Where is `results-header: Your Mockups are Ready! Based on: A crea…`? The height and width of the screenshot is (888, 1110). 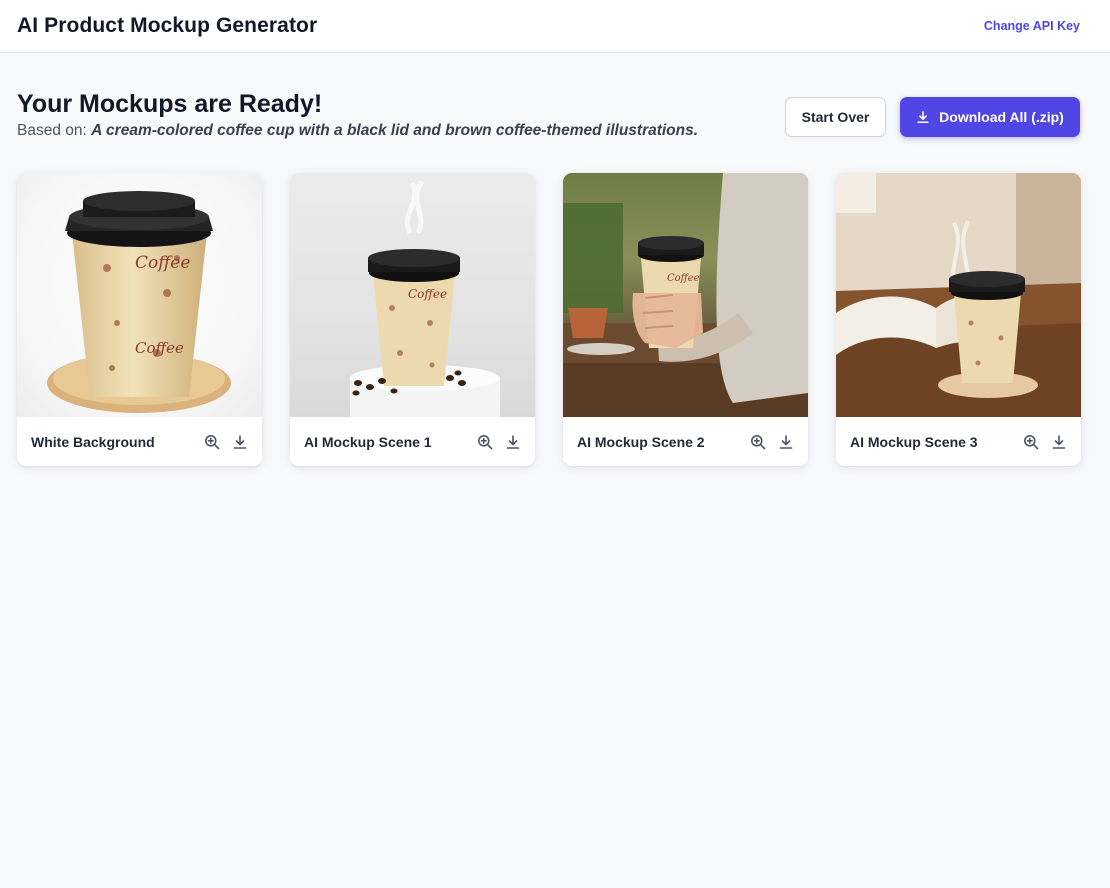
results-header: Your Mockups are Ready! Based on: A crea… is located at coordinates (548, 114).